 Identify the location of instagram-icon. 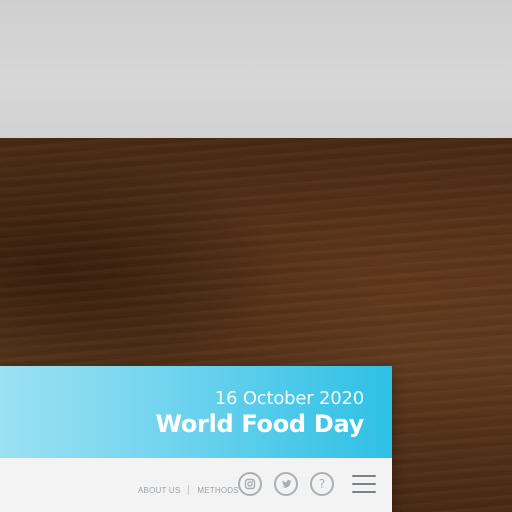
(250, 484).